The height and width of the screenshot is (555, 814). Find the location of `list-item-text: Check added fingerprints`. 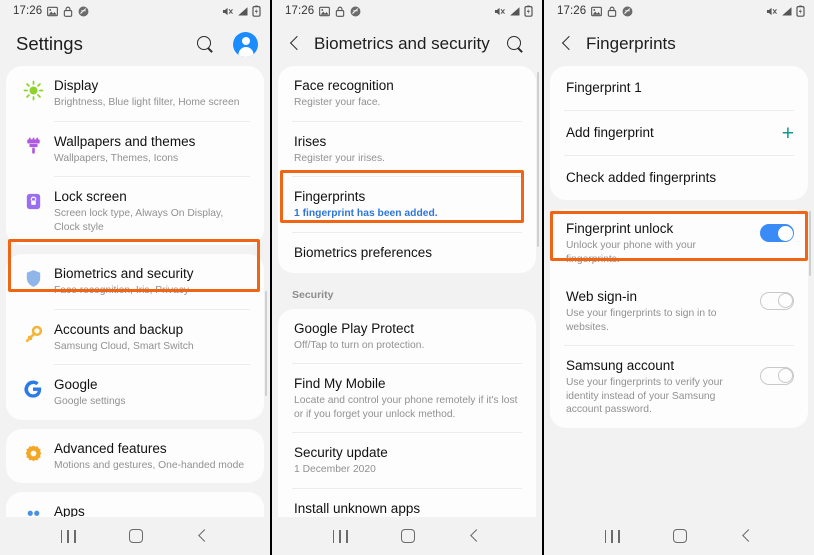

list-item-text: Check added fingerprints is located at coordinates (678, 178).